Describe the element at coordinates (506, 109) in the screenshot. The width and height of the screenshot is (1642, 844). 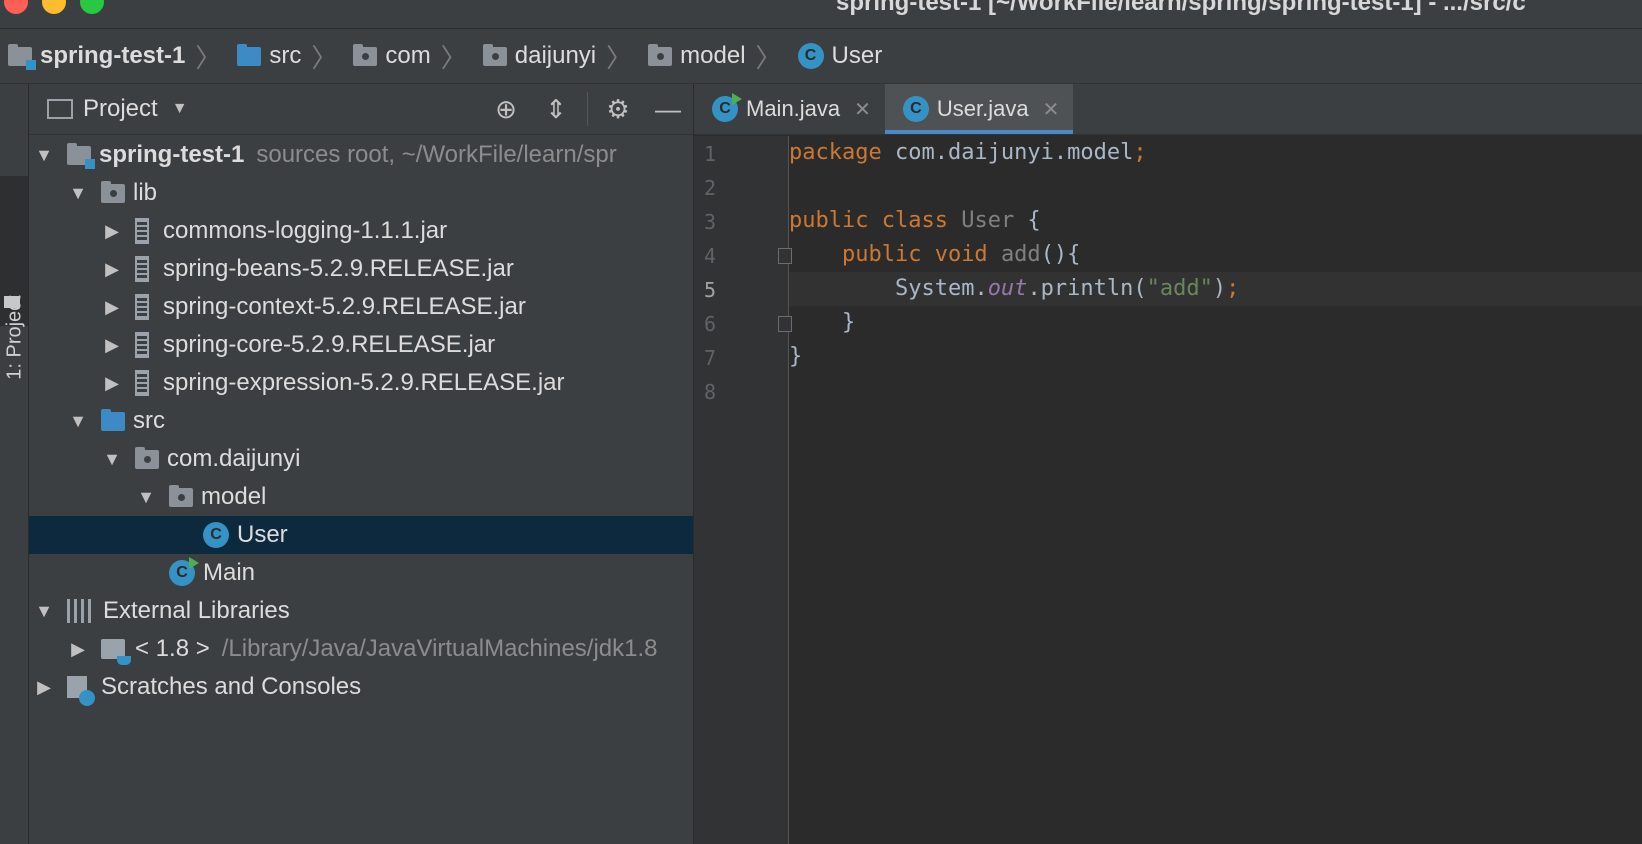
I see `locate-icon: ⊕` at that location.